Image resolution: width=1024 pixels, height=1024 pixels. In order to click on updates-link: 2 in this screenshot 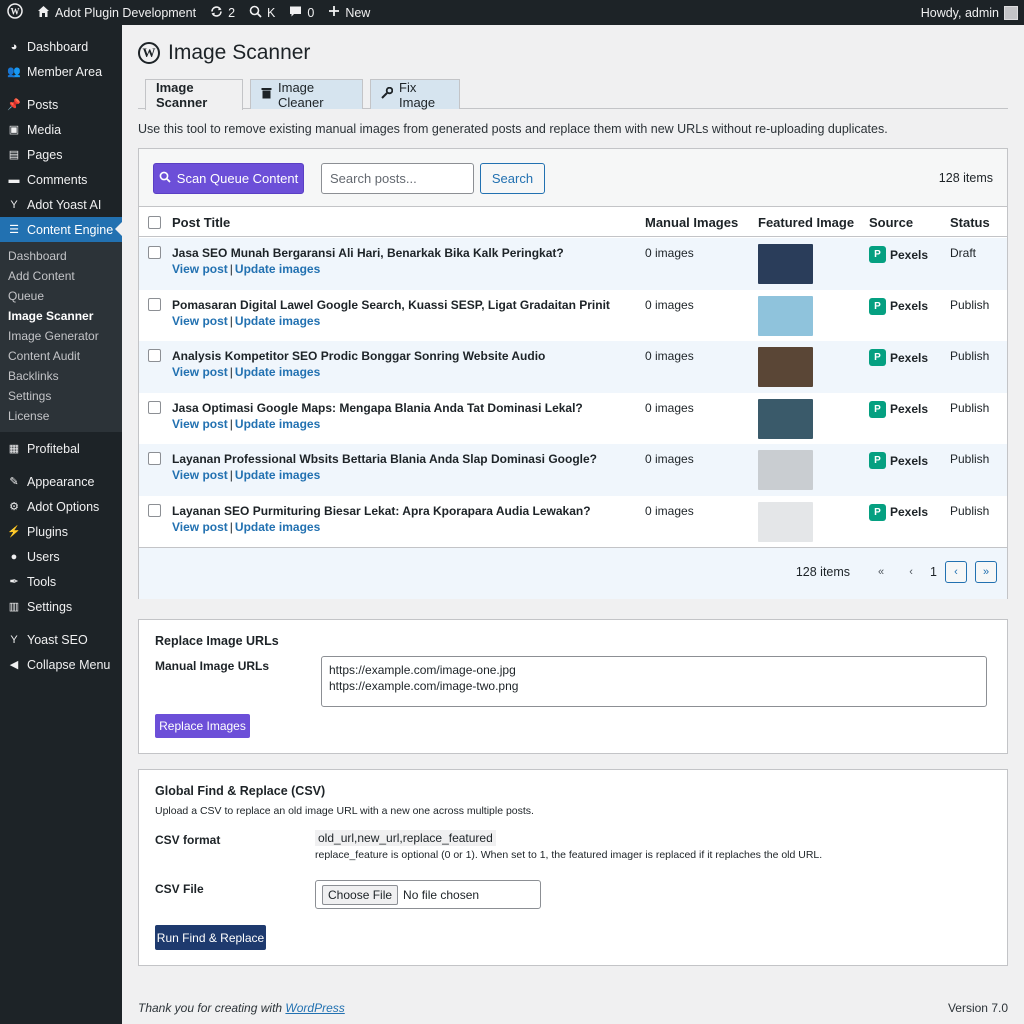, I will do `click(222, 12)`.